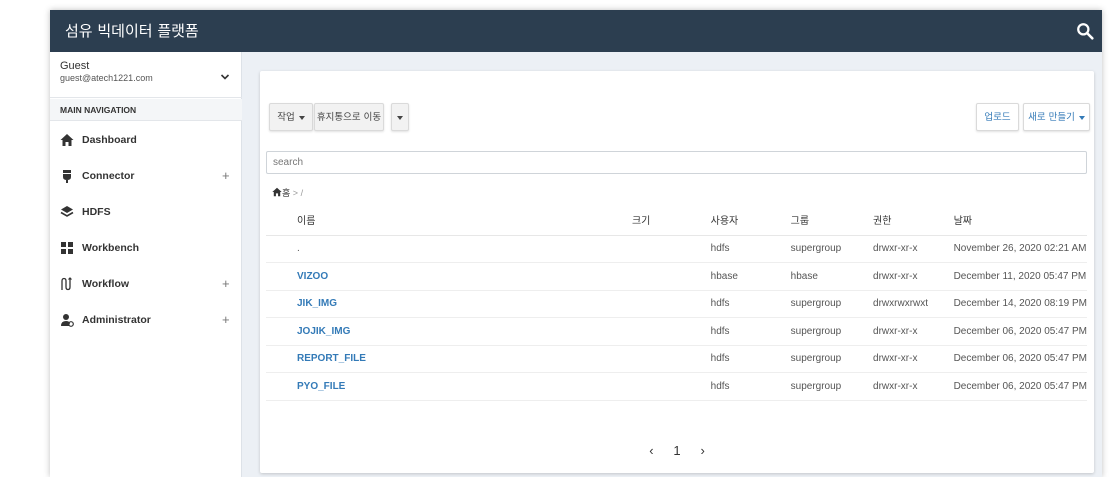 Image resolution: width=1114 pixels, height=477 pixels. What do you see at coordinates (1085, 31) in the screenshot?
I see `search-icon` at bounding box center [1085, 31].